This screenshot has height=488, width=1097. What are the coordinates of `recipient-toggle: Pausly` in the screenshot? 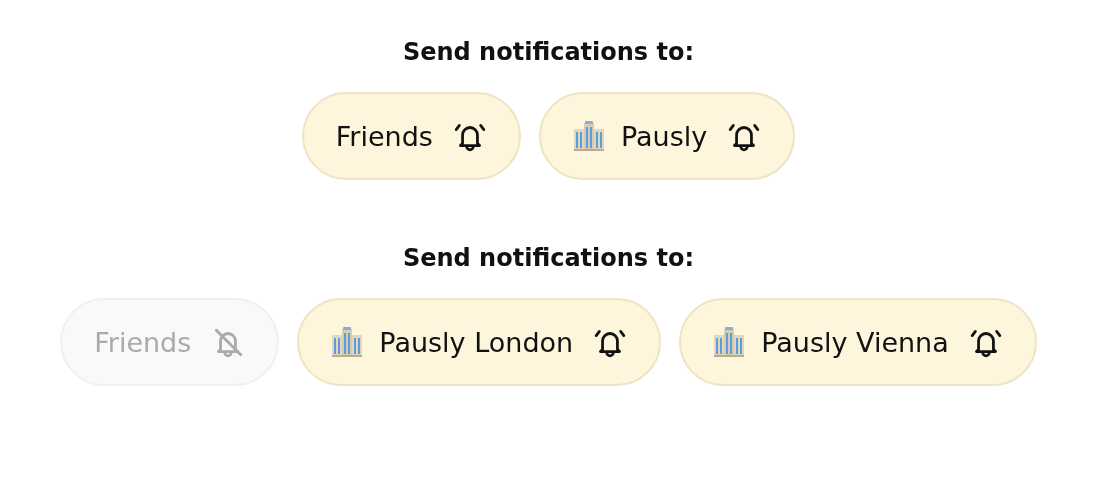 It's located at (667, 136).